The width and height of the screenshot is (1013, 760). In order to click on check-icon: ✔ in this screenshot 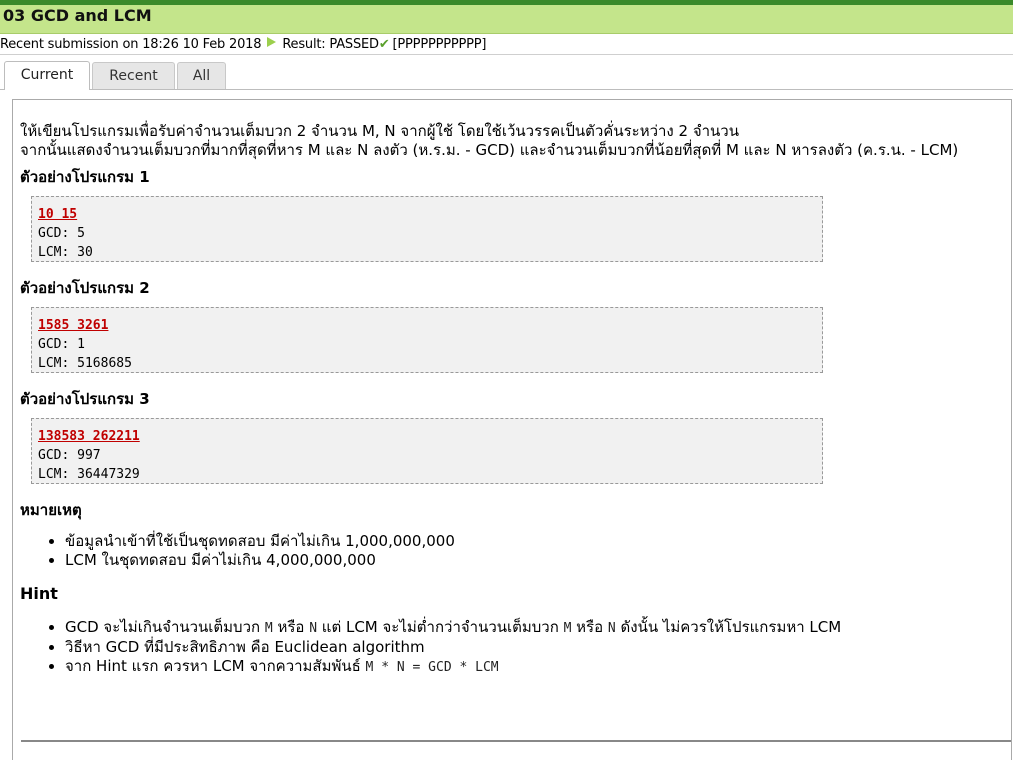, I will do `click(384, 44)`.